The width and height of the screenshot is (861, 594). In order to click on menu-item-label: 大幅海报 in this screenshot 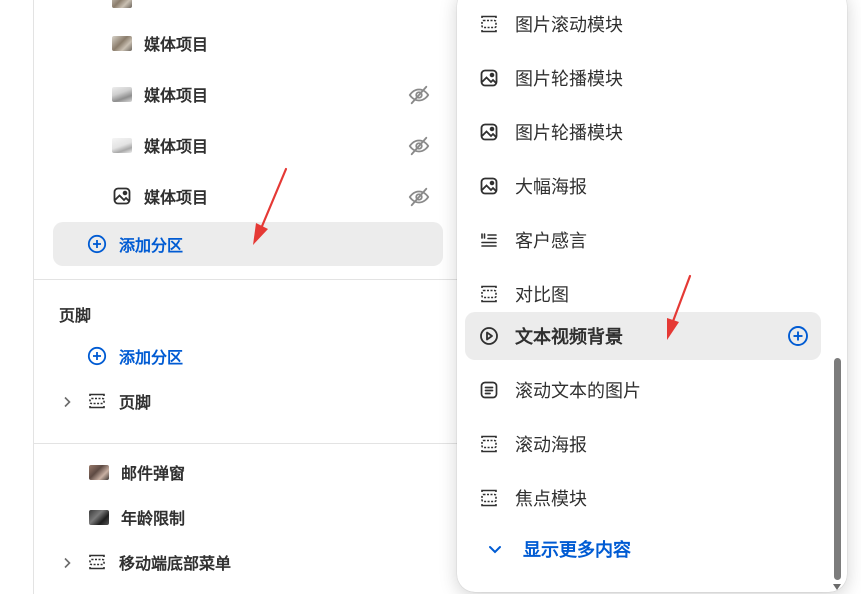, I will do `click(551, 187)`.